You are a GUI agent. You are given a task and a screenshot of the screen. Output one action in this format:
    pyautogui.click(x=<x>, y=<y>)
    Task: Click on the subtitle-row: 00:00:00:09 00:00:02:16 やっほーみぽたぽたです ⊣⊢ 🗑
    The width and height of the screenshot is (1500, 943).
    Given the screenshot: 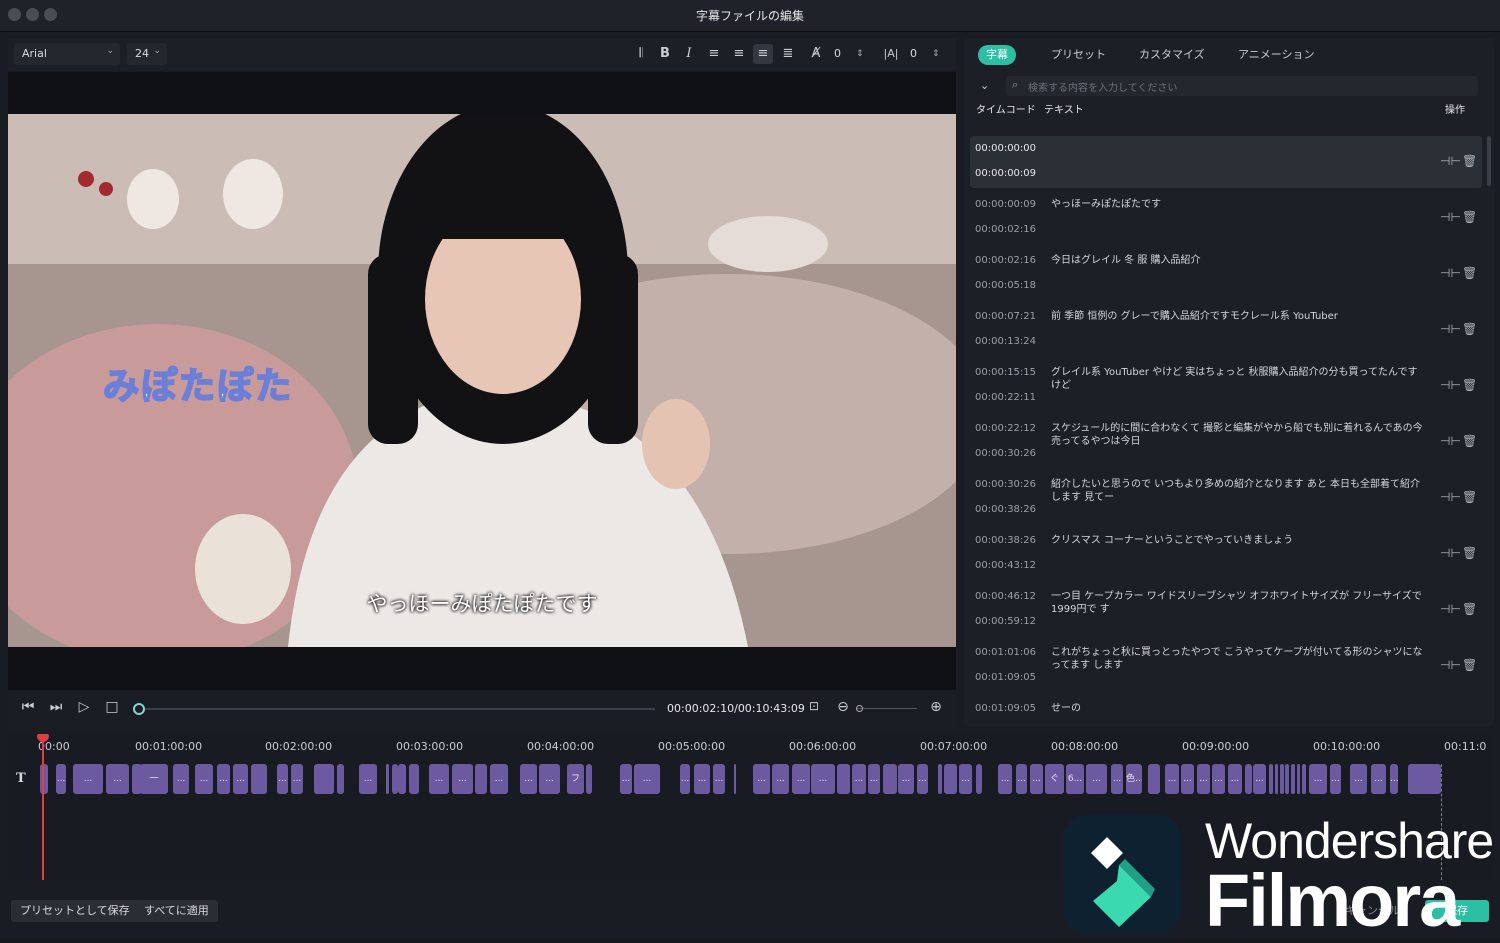 What is the action you would take?
    pyautogui.click(x=1226, y=218)
    